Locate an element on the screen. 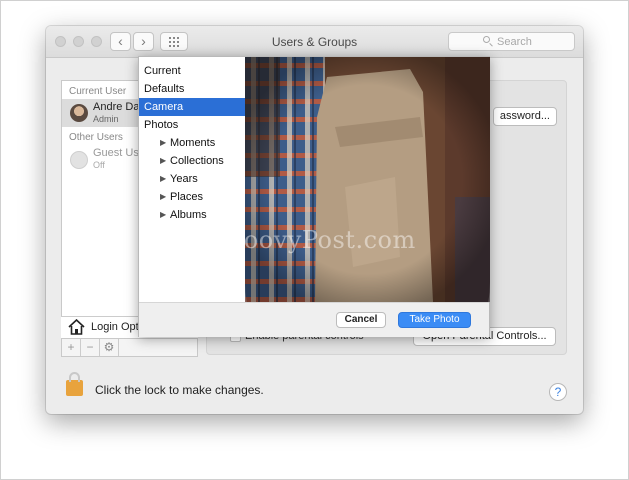 This screenshot has height=480, width=629. current-user-name: Andre Da is located at coordinates (116, 107).